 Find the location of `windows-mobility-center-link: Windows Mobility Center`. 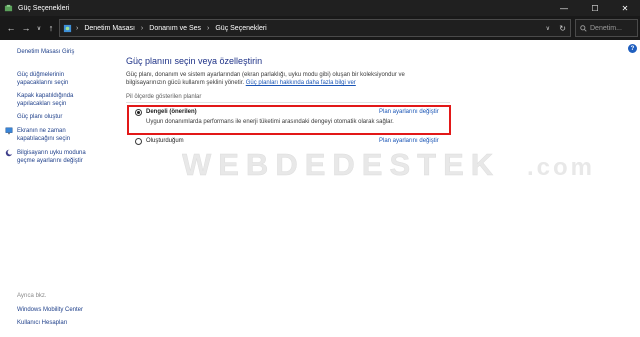

windows-mobility-center-link: Windows Mobility Center is located at coordinates (50, 310).